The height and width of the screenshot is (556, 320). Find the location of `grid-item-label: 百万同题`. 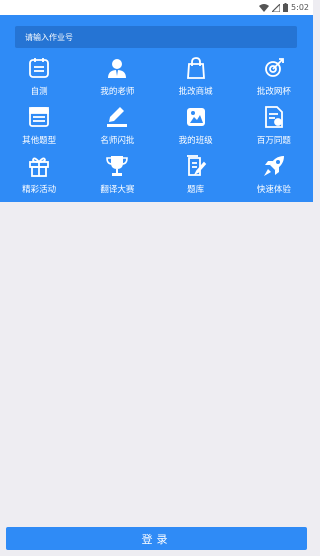

grid-item-label: 百万同题 is located at coordinates (273, 141).